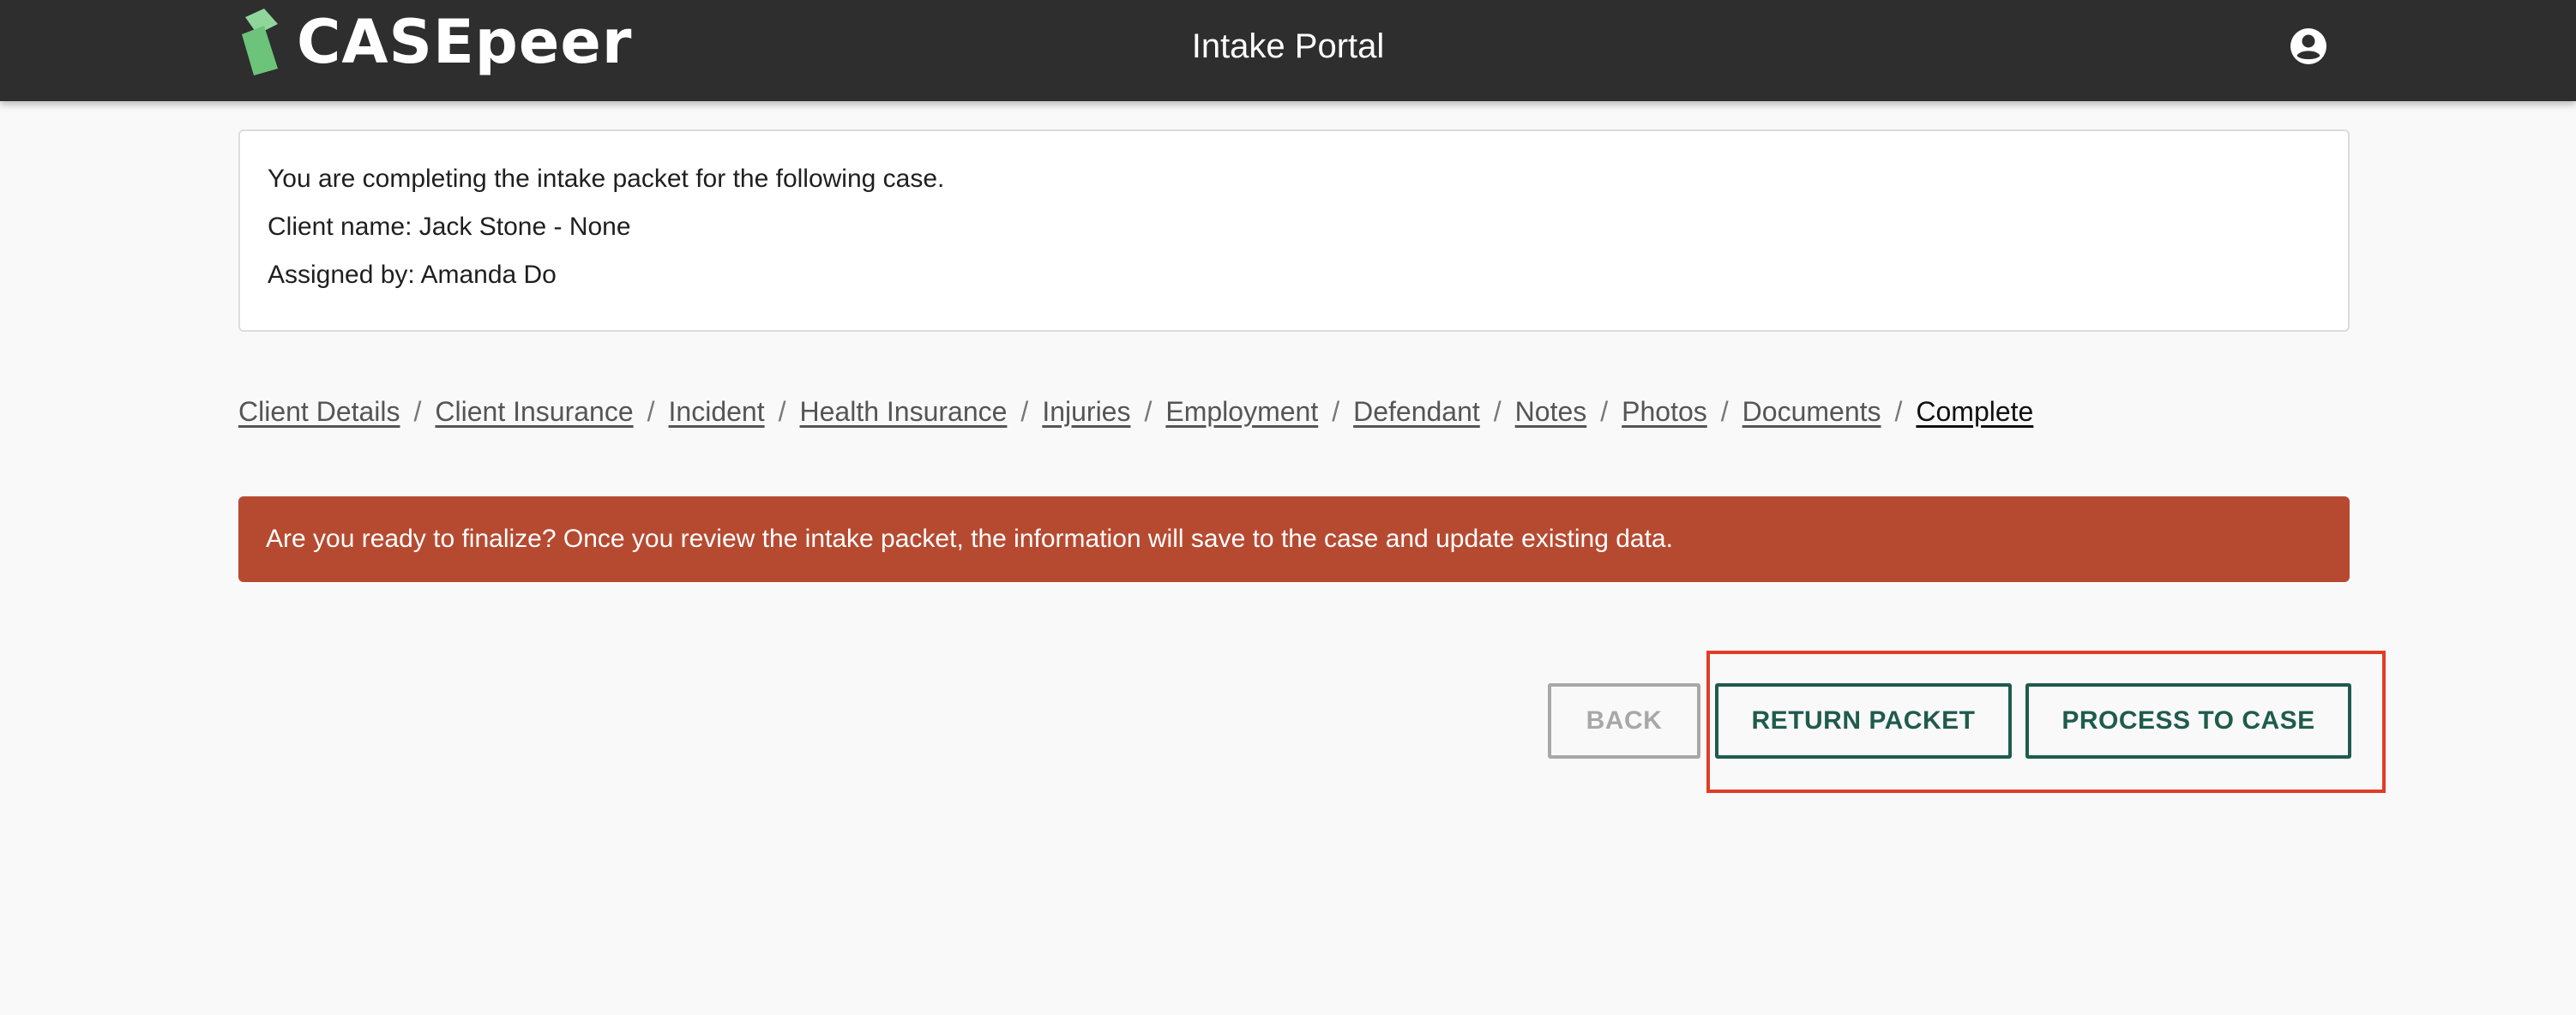 This screenshot has width=2576, height=1015. What do you see at coordinates (2308, 46) in the screenshot?
I see `account-icon` at bounding box center [2308, 46].